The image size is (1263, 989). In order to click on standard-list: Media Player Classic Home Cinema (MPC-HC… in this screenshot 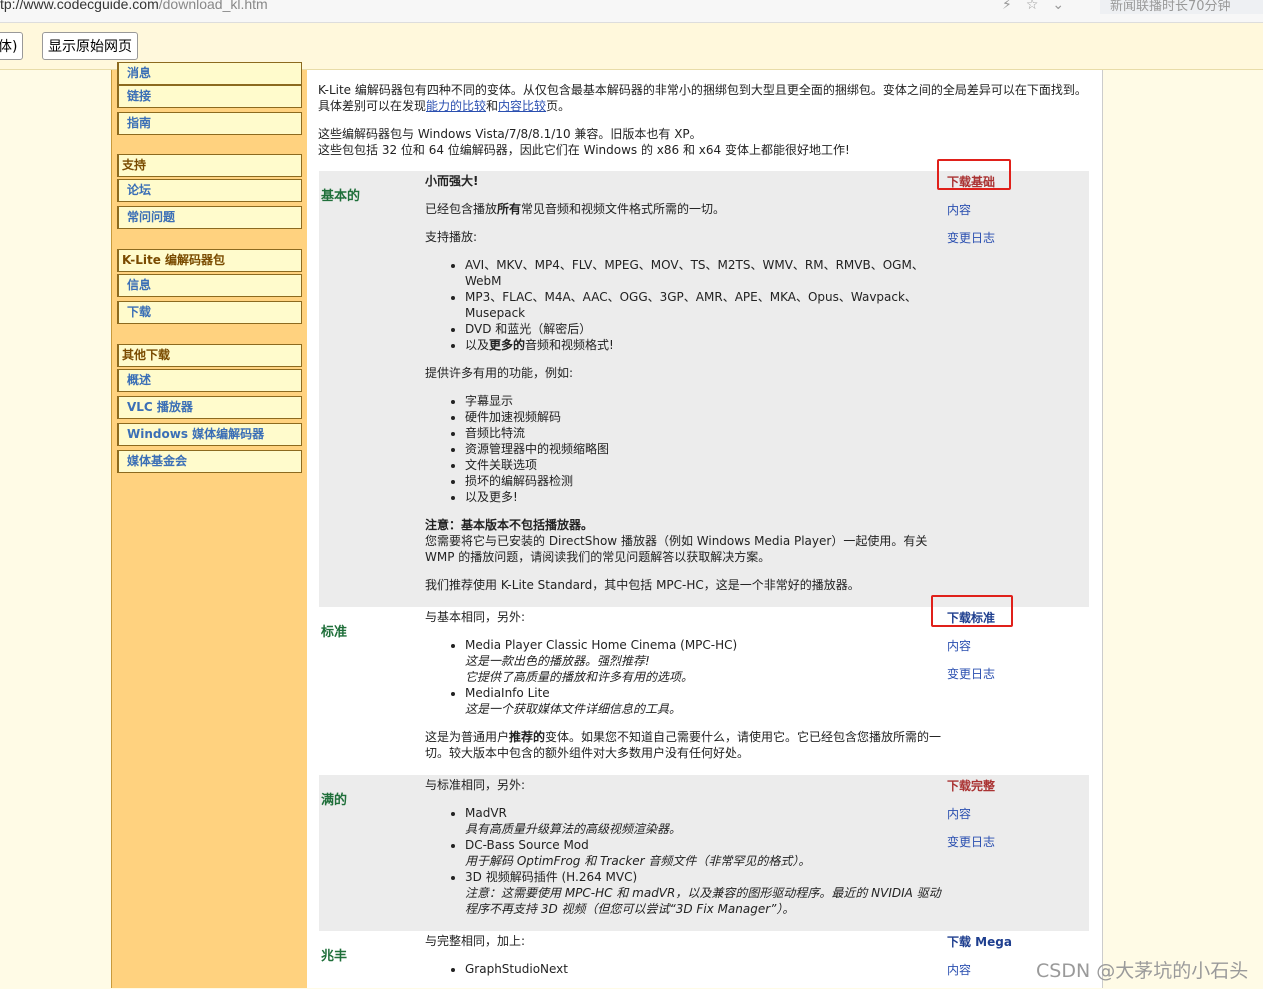, I will do `click(685, 677)`.